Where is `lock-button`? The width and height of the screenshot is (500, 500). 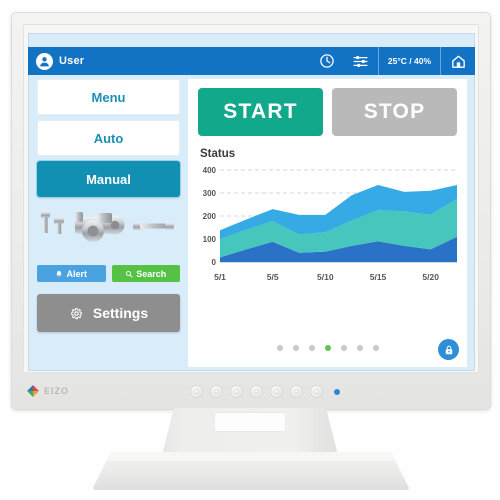
lock-button is located at coordinates (448, 349).